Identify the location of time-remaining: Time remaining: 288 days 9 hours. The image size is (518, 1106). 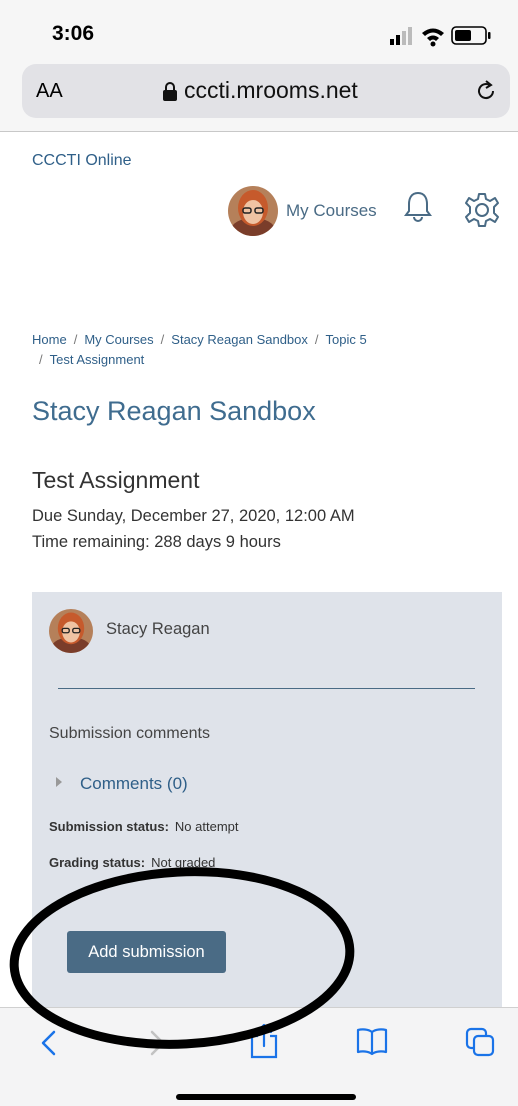
(156, 542).